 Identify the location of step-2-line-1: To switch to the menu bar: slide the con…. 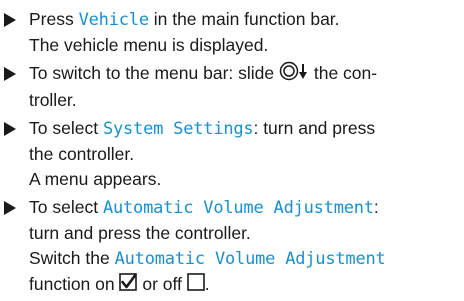
(246, 74).